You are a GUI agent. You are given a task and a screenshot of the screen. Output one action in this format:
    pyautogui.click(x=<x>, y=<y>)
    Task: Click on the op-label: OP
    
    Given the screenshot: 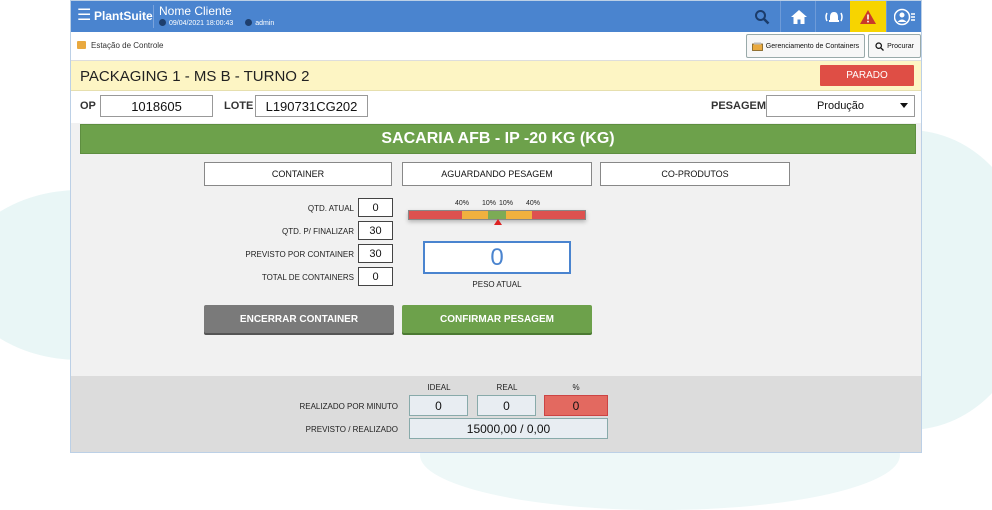 What is the action you would take?
    pyautogui.click(x=88, y=106)
    